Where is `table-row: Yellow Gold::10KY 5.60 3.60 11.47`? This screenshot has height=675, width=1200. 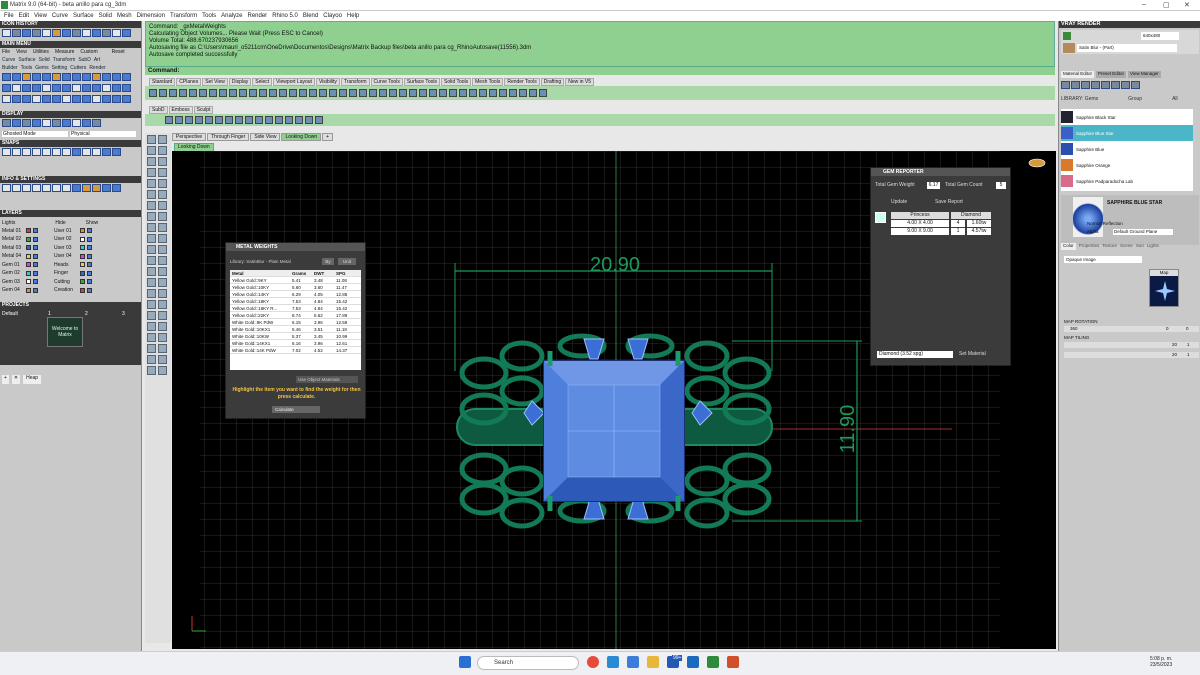
table-row: Yellow Gold::10KY 5.60 3.60 11.47 is located at coordinates (295, 287).